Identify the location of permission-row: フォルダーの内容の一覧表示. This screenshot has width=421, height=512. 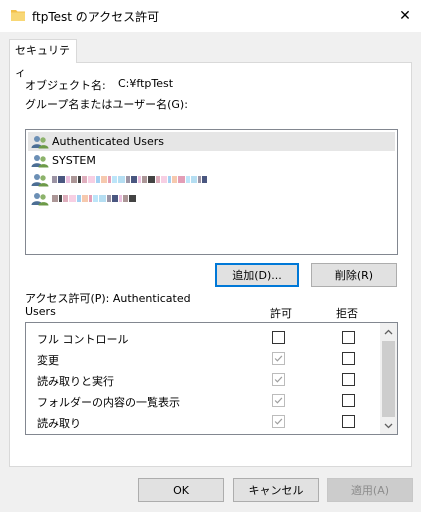
(203, 400).